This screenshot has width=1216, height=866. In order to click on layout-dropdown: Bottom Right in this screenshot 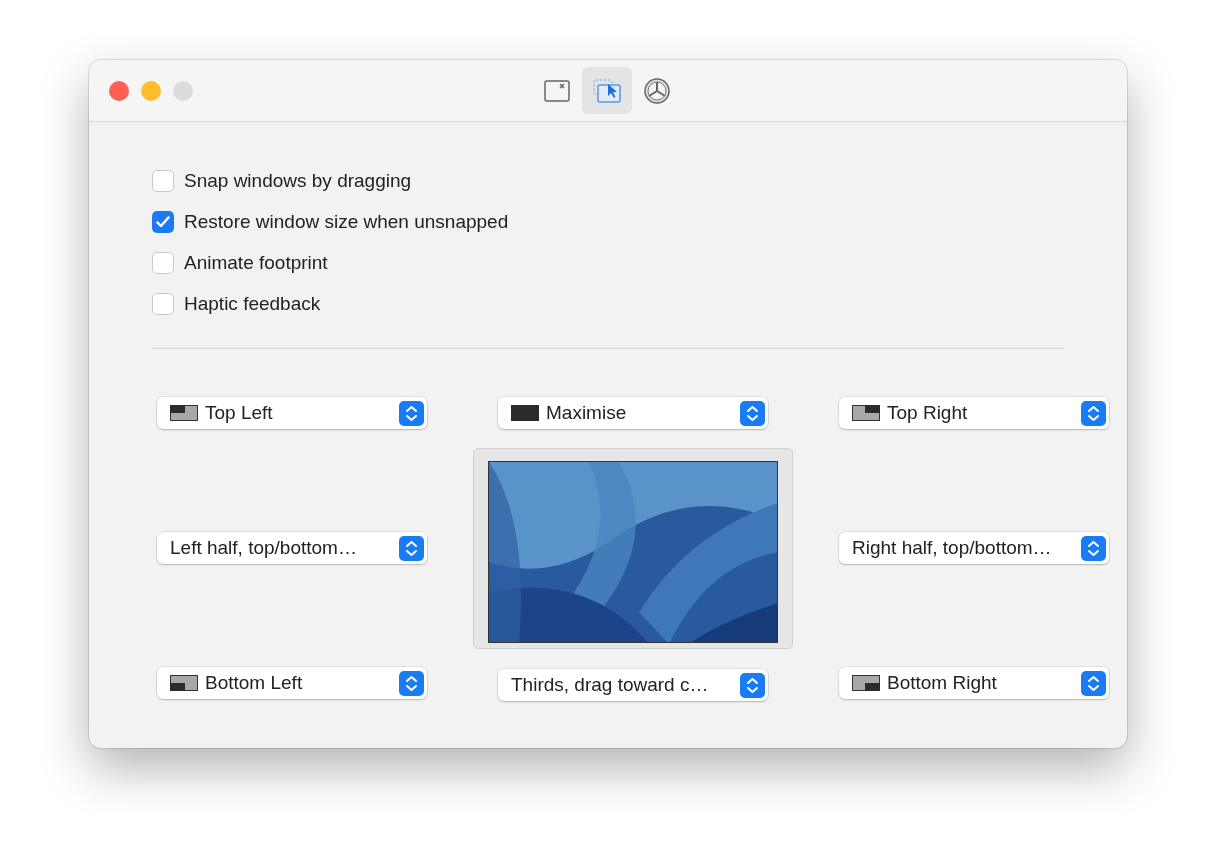, I will do `click(974, 683)`.